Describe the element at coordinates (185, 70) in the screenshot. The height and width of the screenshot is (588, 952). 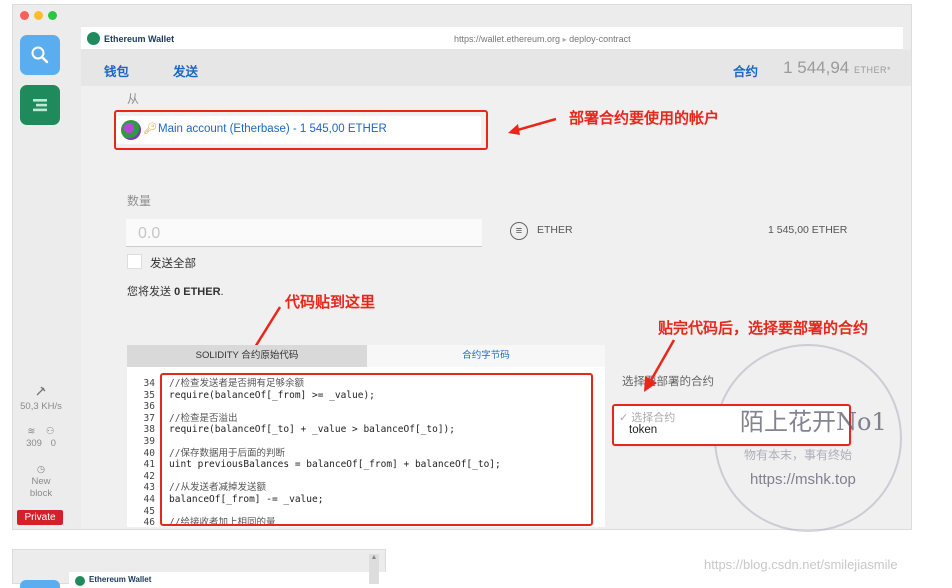
I see `nav-send: 发送` at that location.